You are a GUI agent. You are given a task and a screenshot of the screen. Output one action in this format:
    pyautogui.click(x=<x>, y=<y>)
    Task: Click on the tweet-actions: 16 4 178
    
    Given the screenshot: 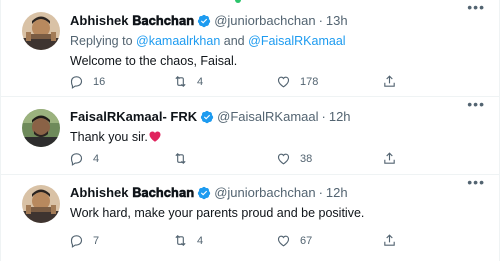 What is the action you would take?
    pyautogui.click(x=239, y=83)
    